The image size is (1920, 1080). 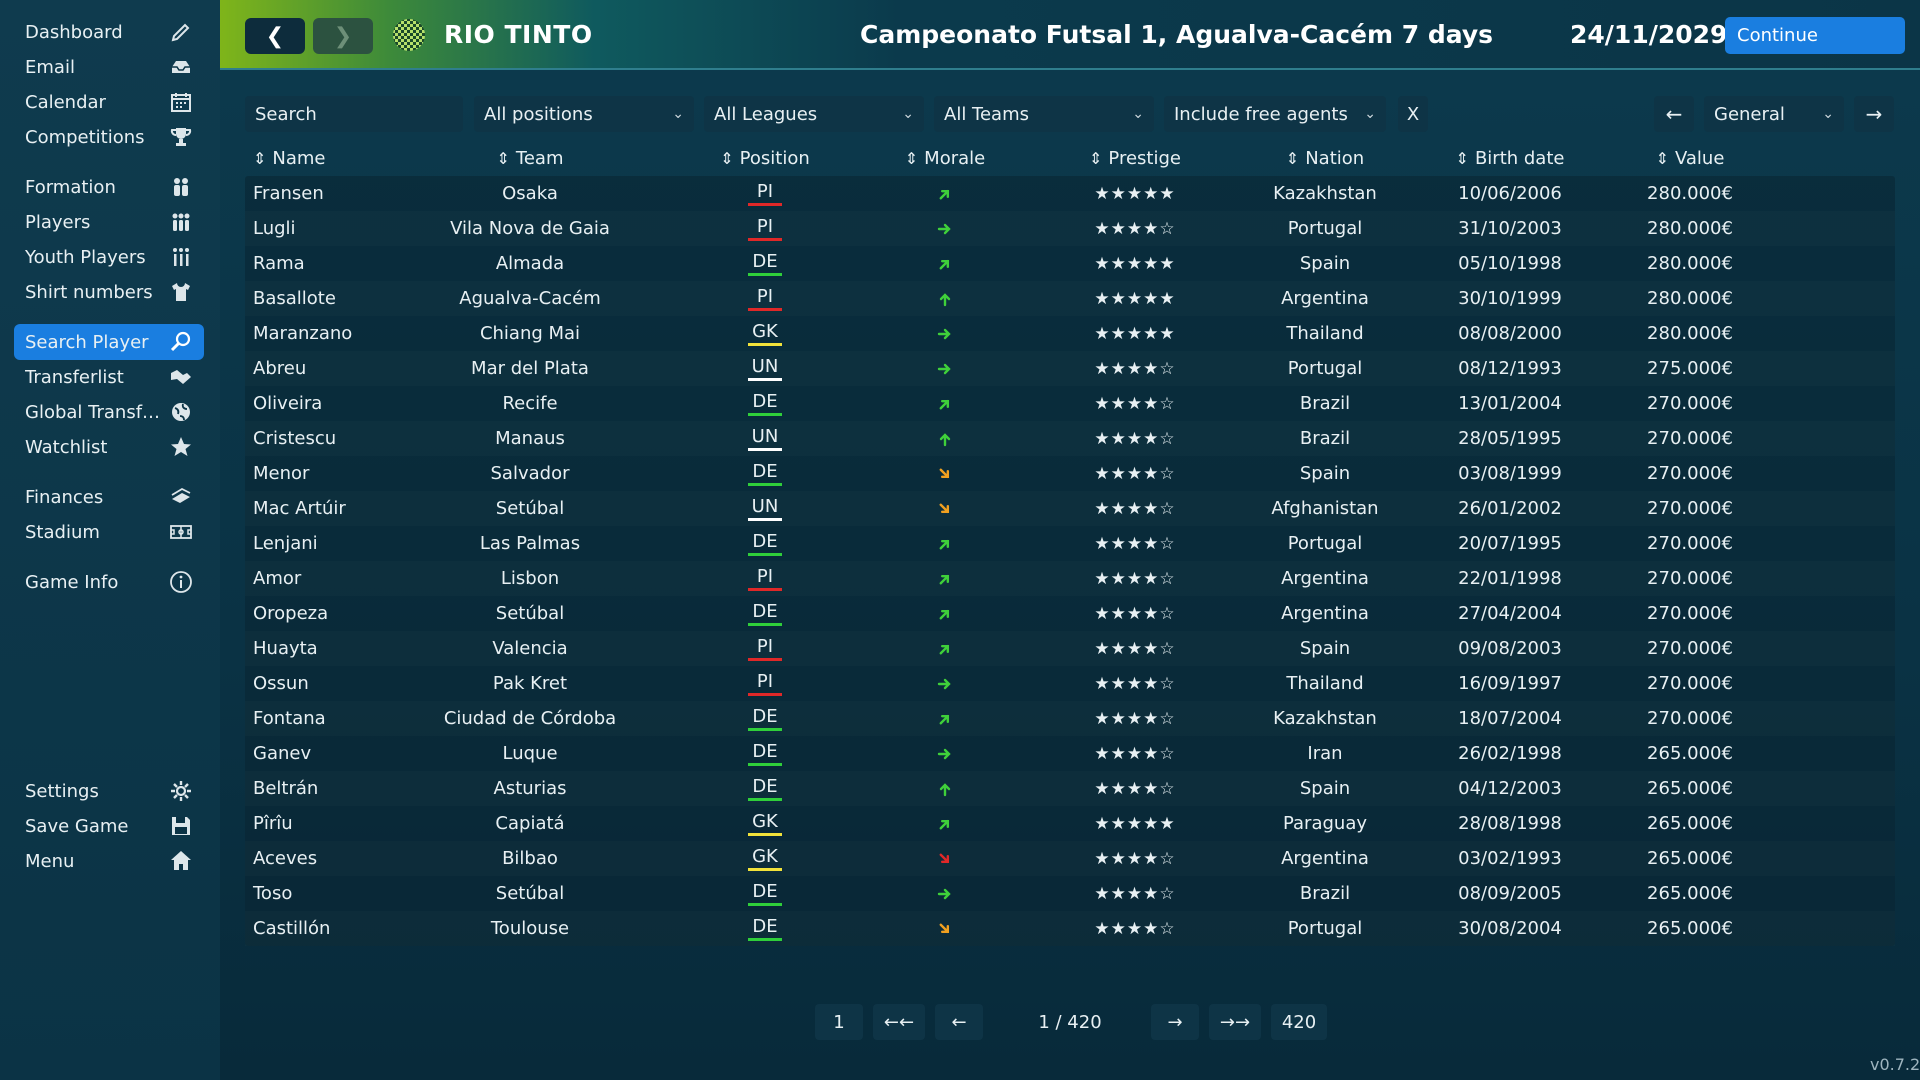 What do you see at coordinates (1070, 263) in the screenshot?
I see `table-row: Rama Almada DE ★★★★★ Spain 05/10/1998 280.000€` at bounding box center [1070, 263].